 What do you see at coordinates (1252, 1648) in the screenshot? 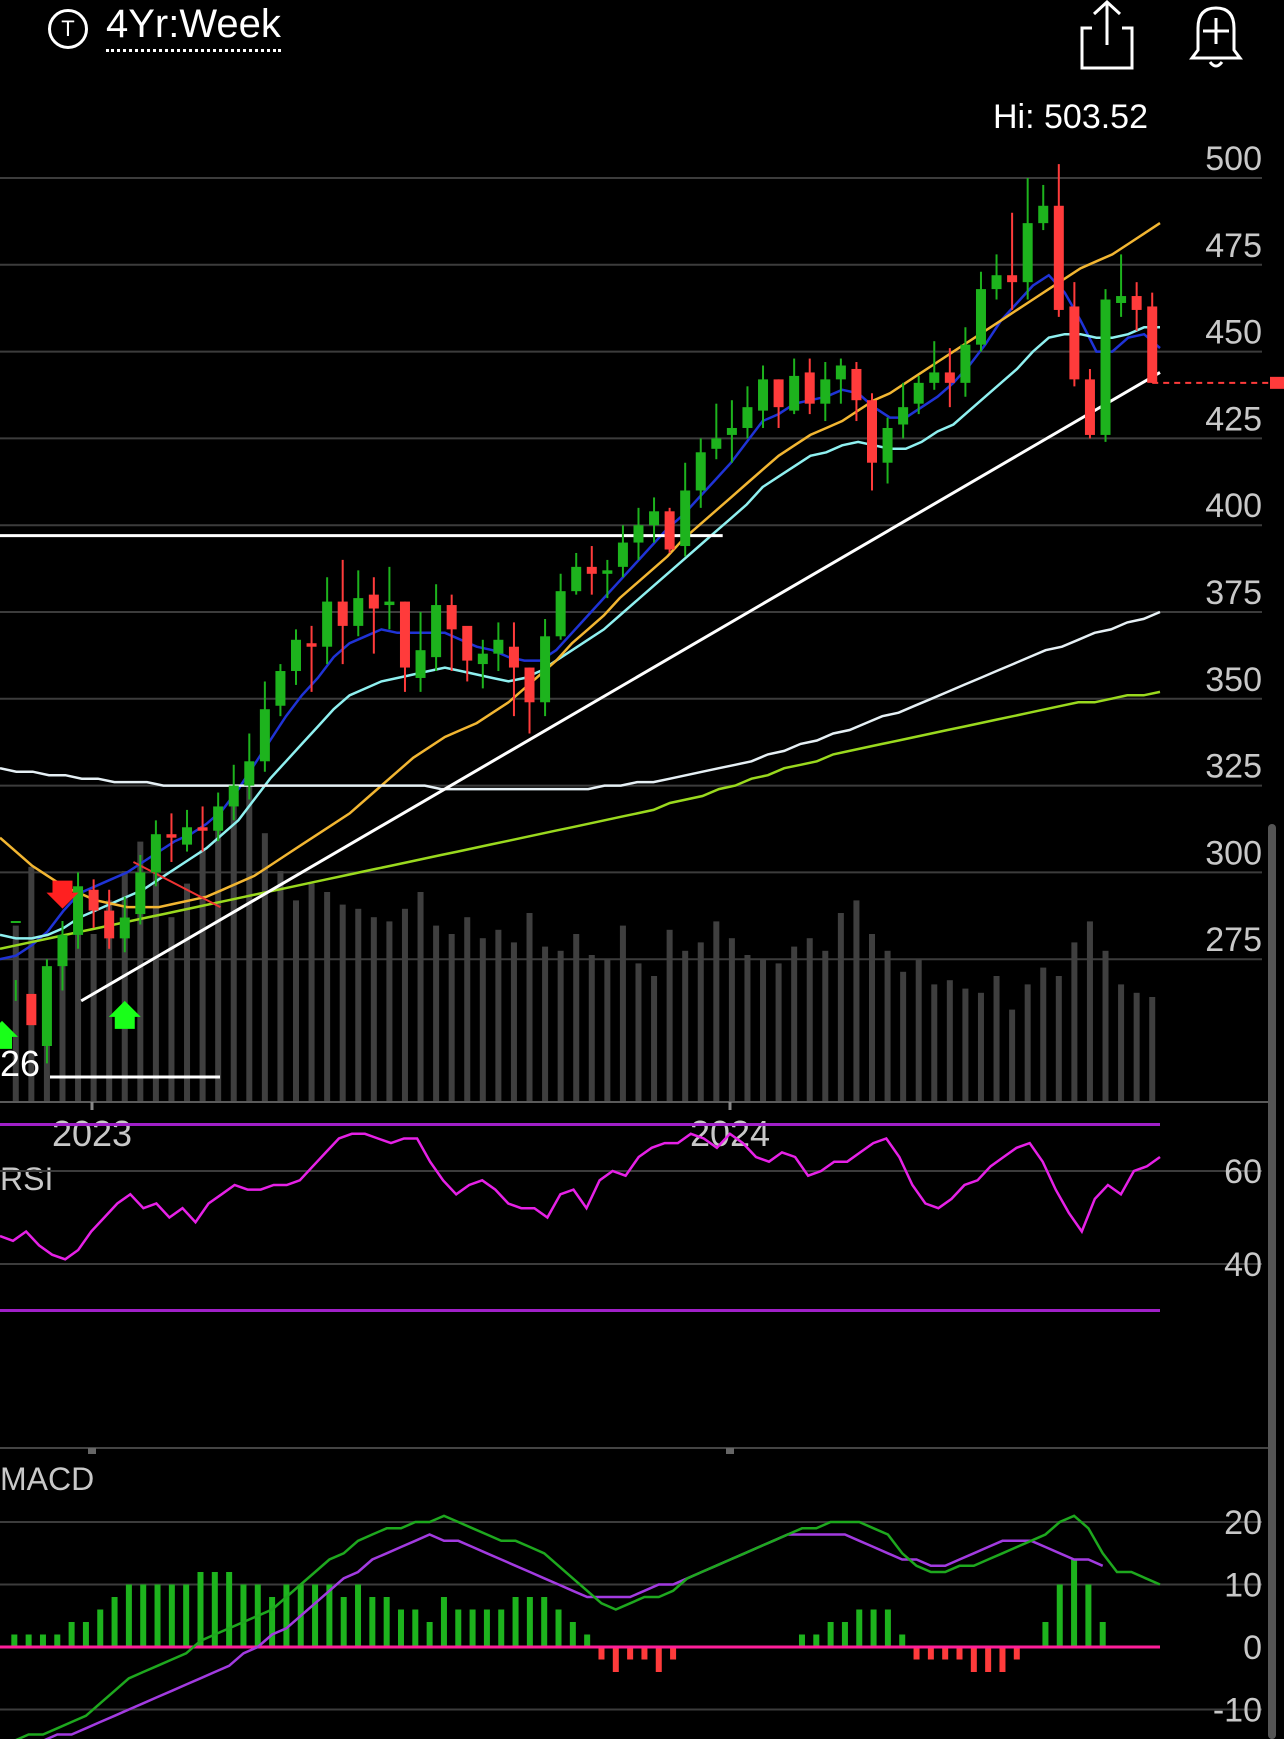
I see `macd-tick-label: 0` at bounding box center [1252, 1648].